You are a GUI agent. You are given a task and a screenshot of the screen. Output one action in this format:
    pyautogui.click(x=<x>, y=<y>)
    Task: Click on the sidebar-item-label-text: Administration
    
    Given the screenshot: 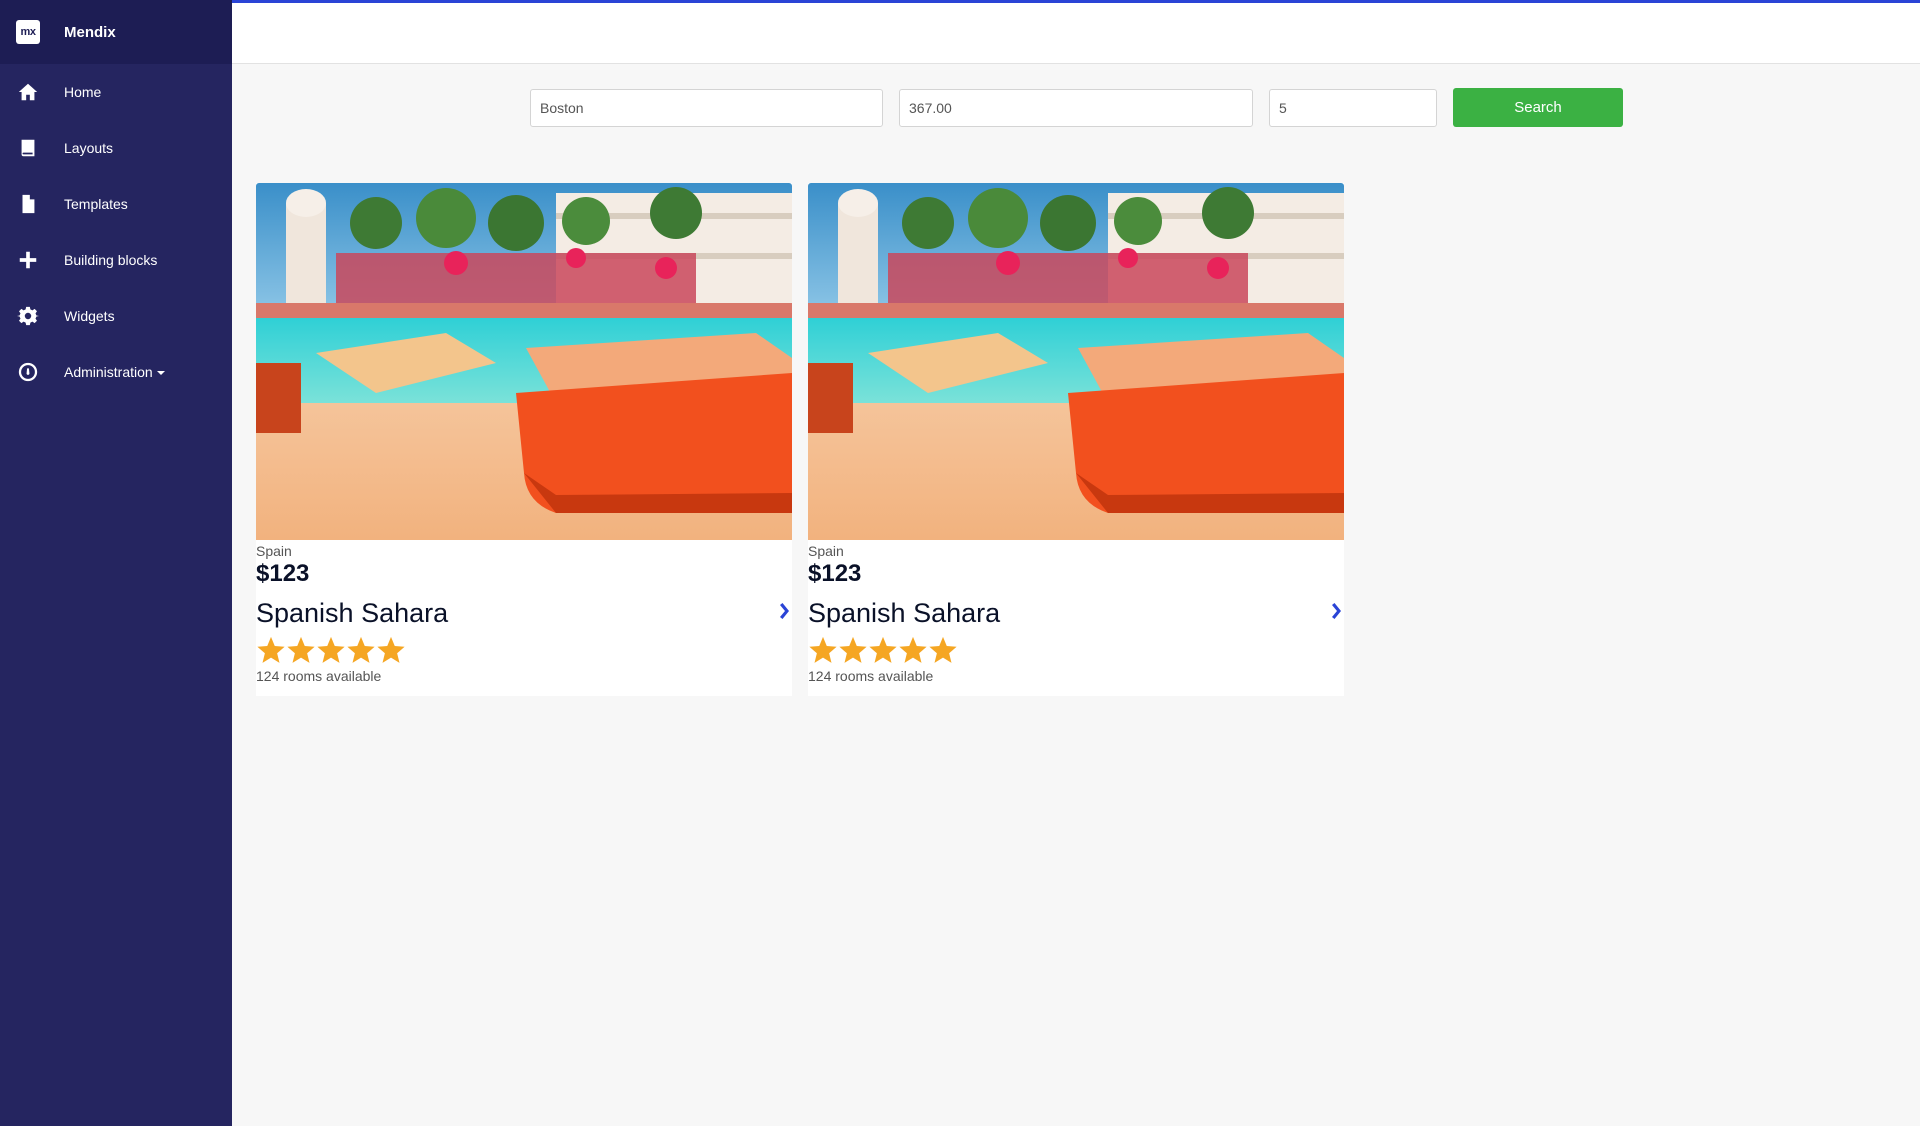 What is the action you would take?
    pyautogui.click(x=108, y=372)
    